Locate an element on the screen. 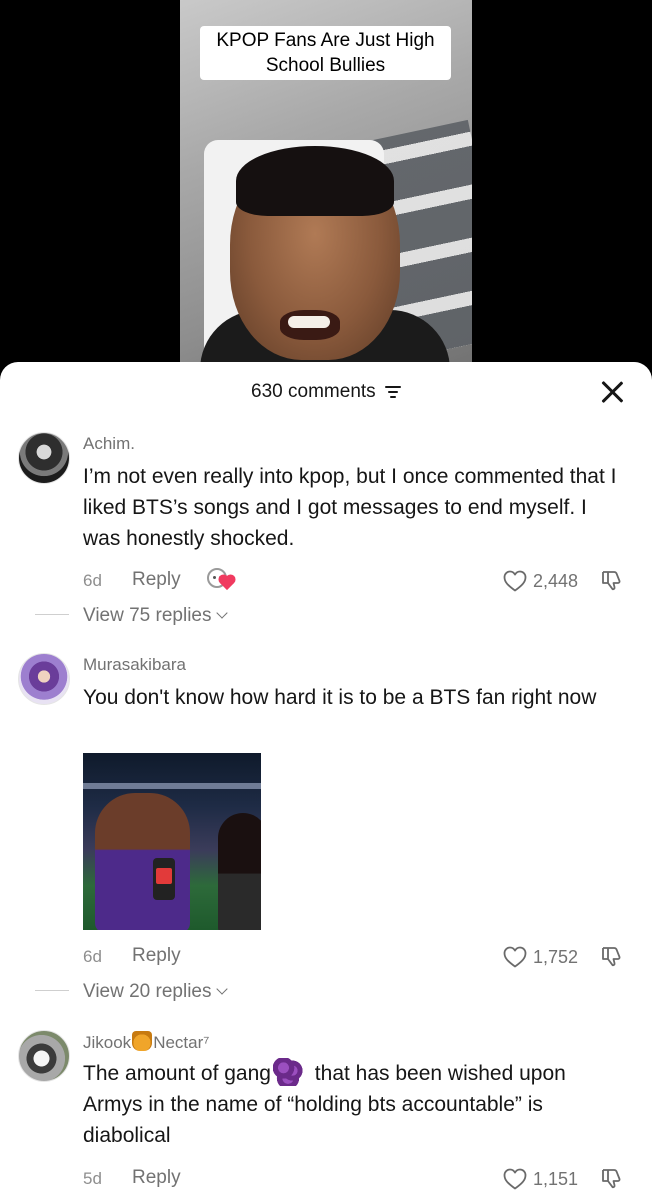 Image resolution: width=652 pixels, height=1200 pixels. view-replies-label: View 20 replies is located at coordinates (147, 991).